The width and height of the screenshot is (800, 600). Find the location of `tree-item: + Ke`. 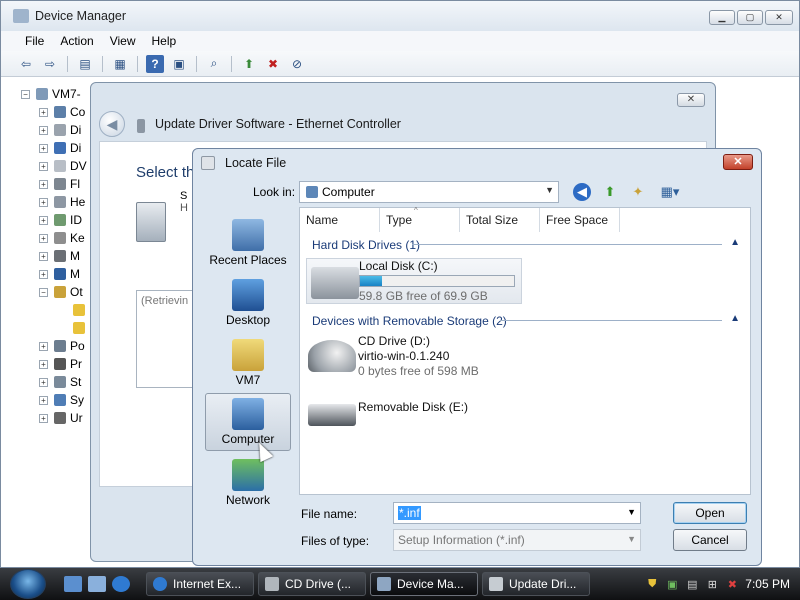

tree-item: + Ke is located at coordinates (64, 238).